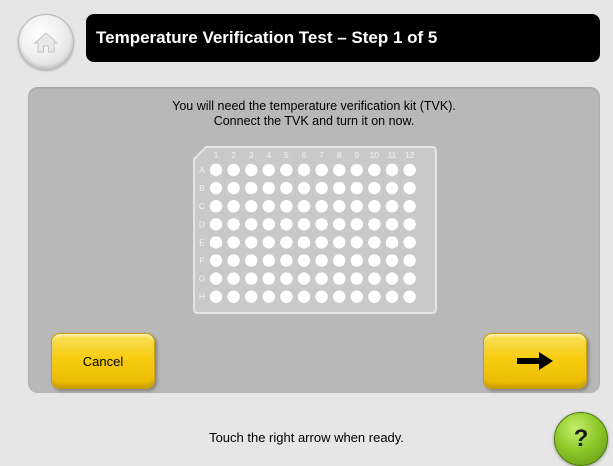 This screenshot has height=466, width=613. Describe the element at coordinates (202, 188) in the screenshot. I see `plate-row-label: B` at that location.